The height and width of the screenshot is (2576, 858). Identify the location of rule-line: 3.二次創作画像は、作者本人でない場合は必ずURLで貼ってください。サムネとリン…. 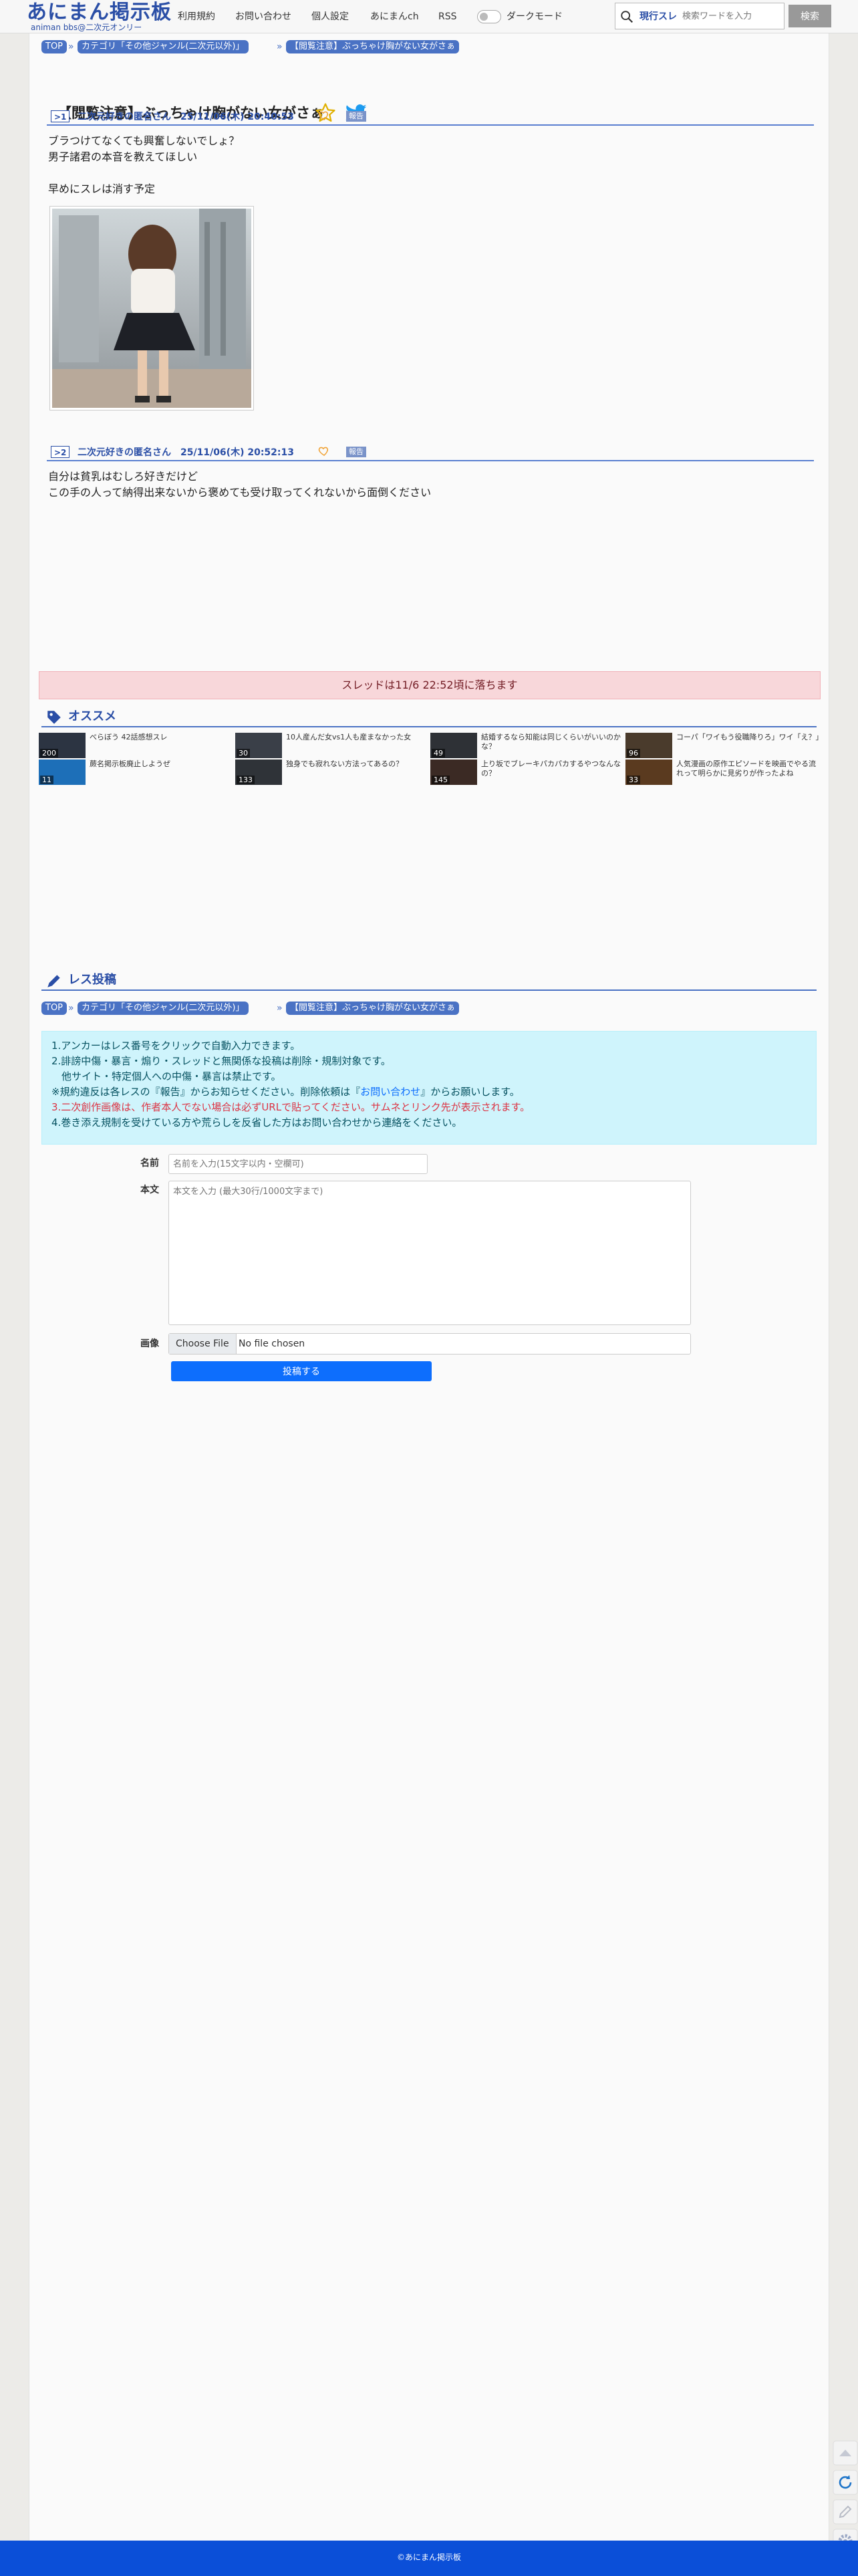
(291, 1107).